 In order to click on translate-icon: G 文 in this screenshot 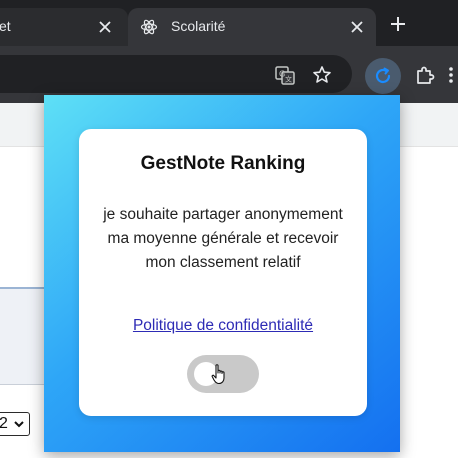, I will do `click(285, 75)`.